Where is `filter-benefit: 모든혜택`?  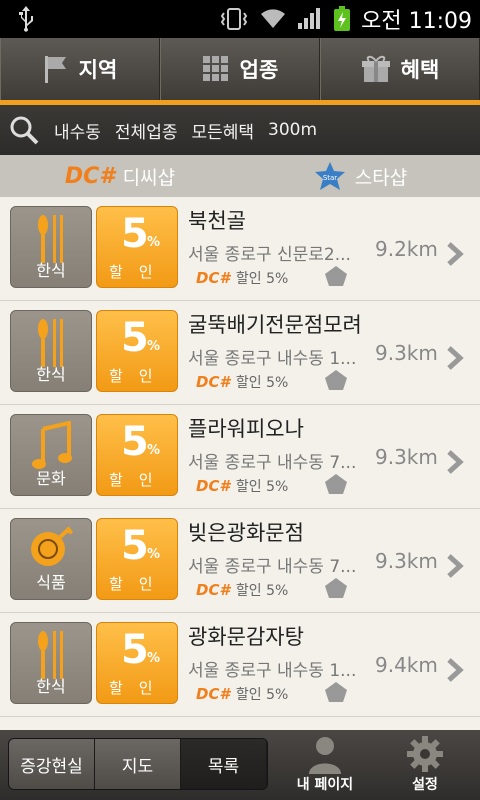
filter-benefit: 모든혜택 is located at coordinates (222, 130).